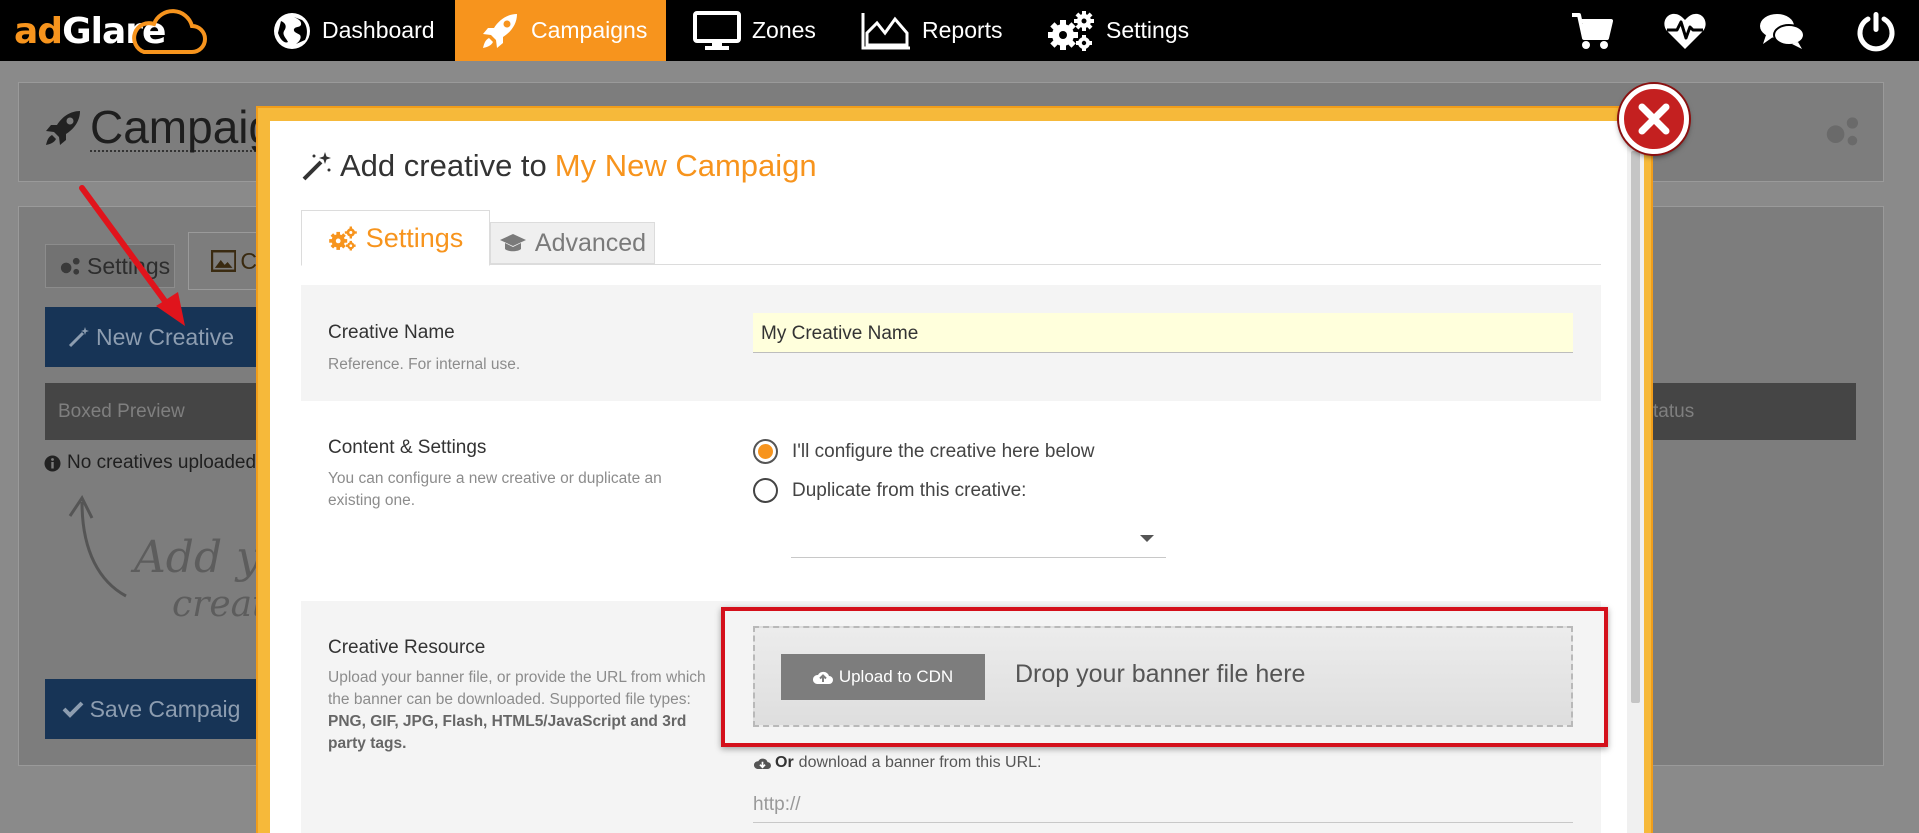  I want to click on radio-duplicate-label: Duplicate from this creative:, so click(909, 490).